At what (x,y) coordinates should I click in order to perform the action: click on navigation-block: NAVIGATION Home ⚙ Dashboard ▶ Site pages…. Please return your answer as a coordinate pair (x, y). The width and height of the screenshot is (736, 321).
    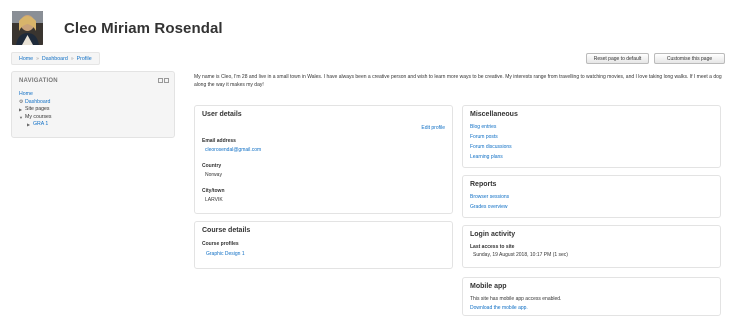
    Looking at the image, I should click on (93, 104).